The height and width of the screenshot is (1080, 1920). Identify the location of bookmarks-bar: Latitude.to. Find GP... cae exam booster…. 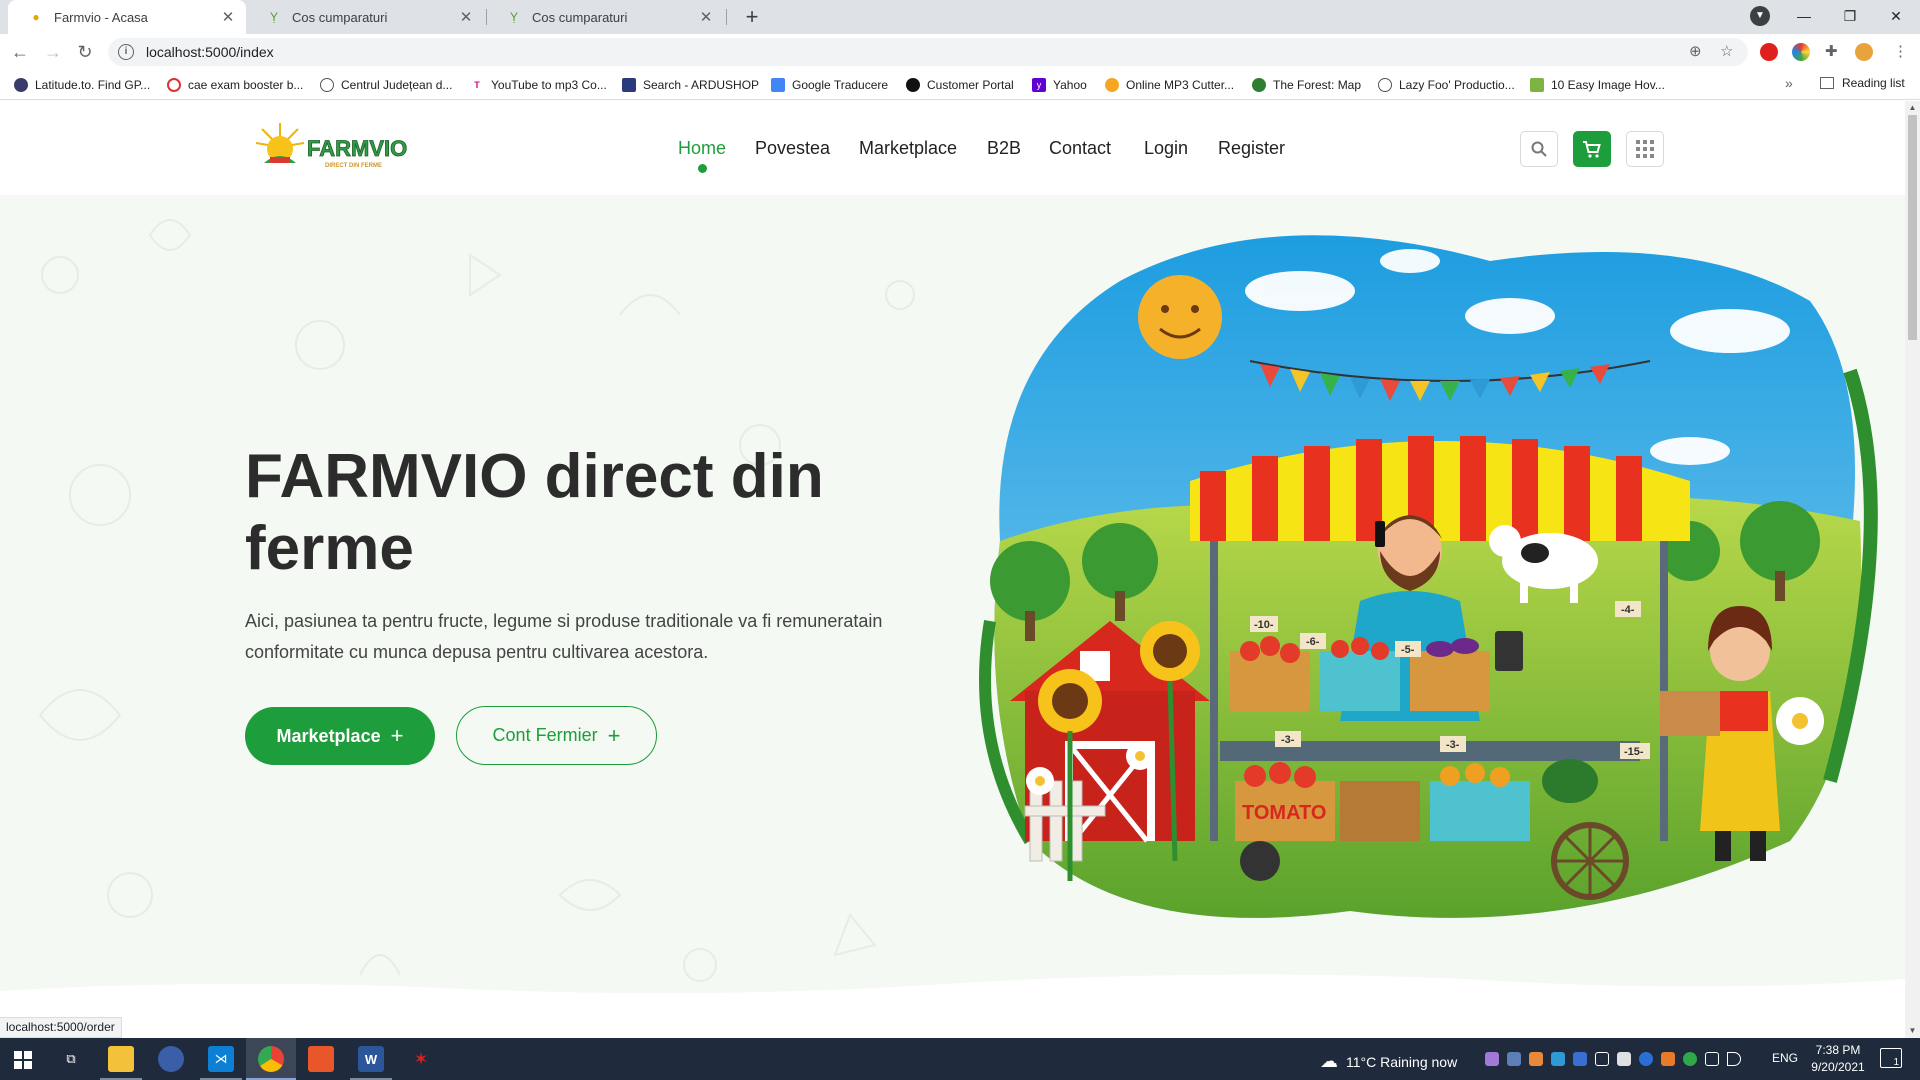
(960, 85).